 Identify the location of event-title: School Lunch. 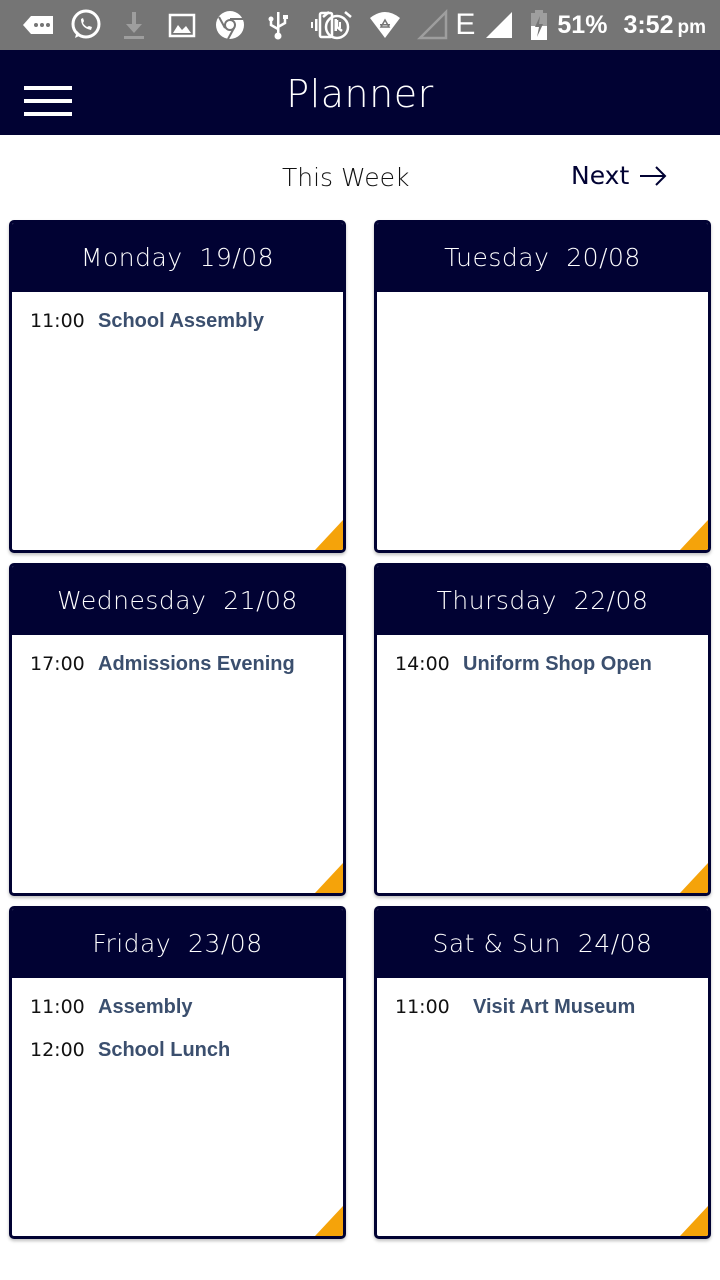
(164, 1050).